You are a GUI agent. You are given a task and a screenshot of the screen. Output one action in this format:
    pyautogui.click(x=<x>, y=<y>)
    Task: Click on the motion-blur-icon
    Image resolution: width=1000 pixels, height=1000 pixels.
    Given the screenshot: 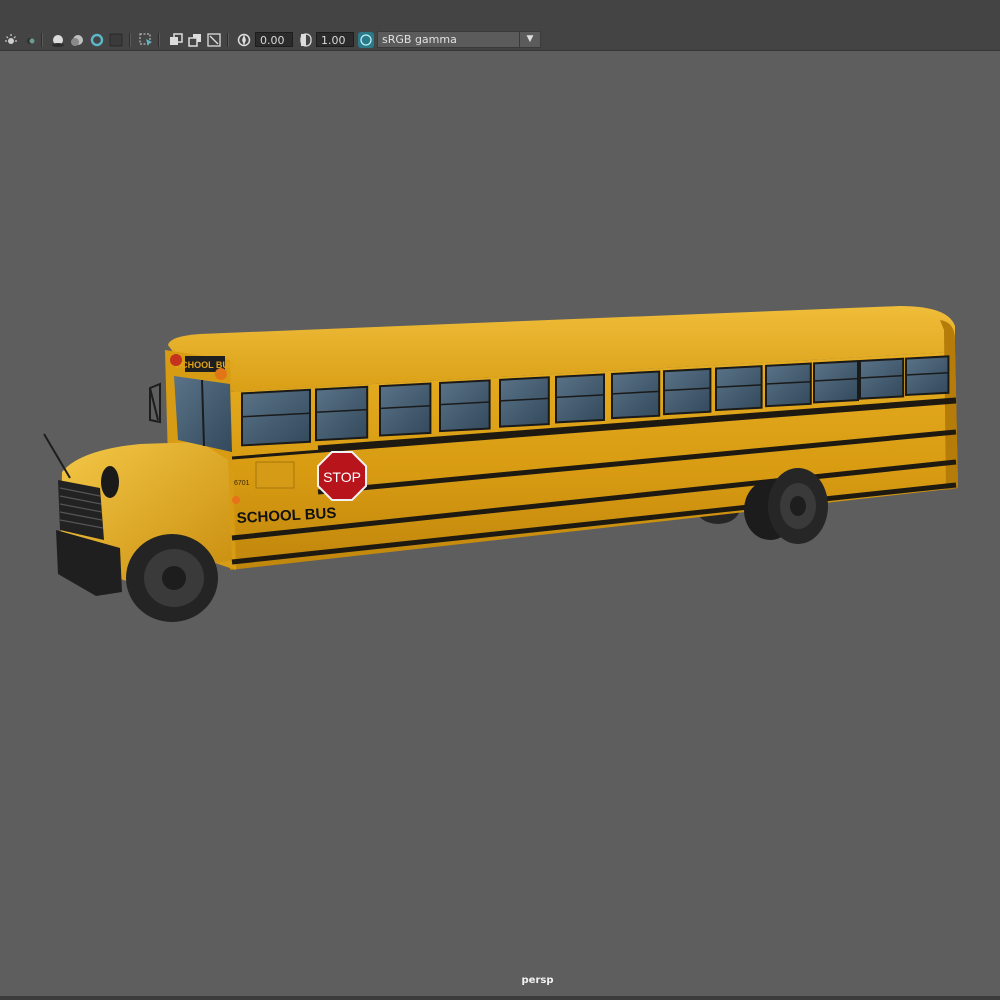 What is the action you would take?
    pyautogui.click(x=77, y=40)
    